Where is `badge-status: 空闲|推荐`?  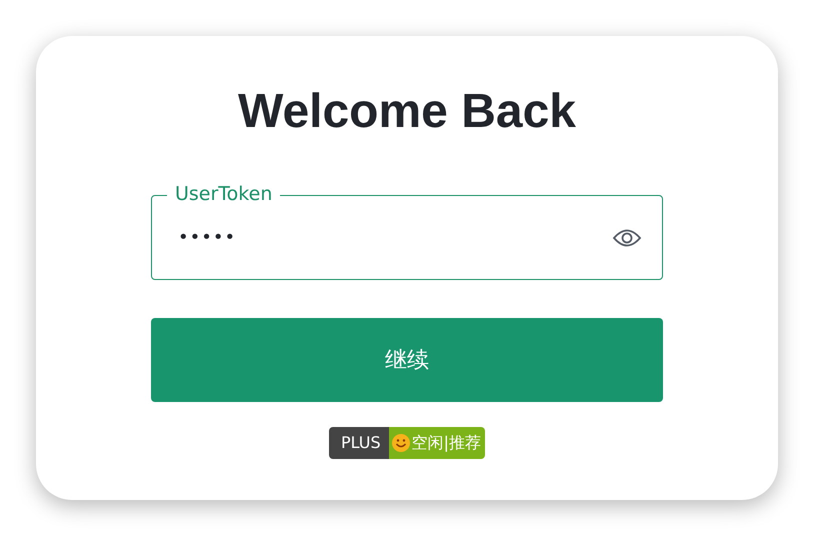
badge-status: 空闲|推荐 is located at coordinates (447, 443).